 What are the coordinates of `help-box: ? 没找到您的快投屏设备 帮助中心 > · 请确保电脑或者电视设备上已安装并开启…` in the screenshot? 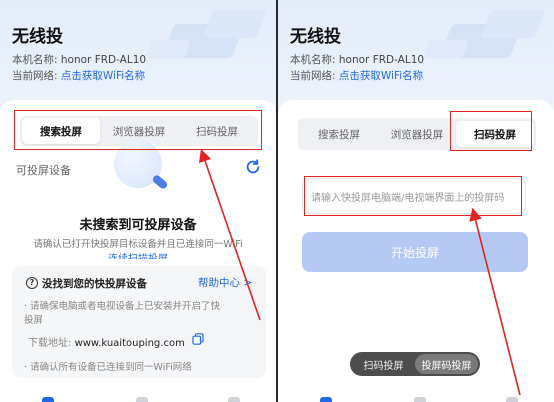 It's located at (139, 322).